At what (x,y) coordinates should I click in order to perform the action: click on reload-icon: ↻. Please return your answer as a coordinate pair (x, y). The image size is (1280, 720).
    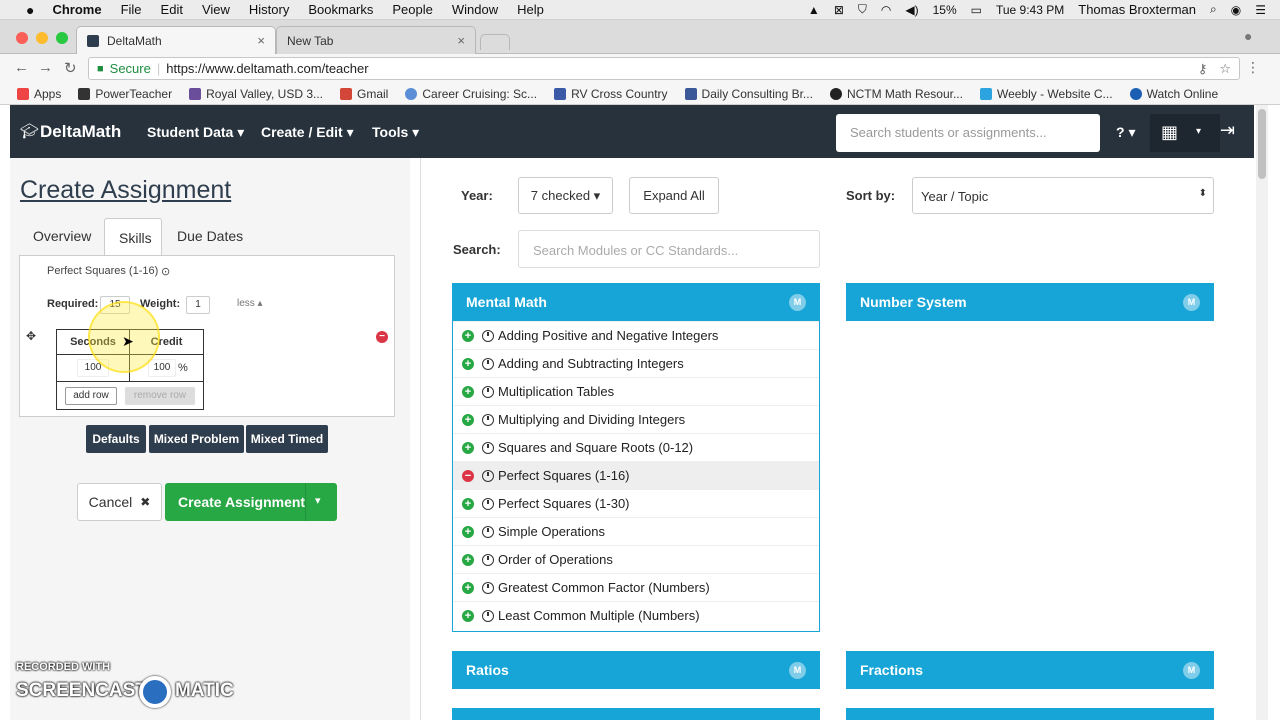
    Looking at the image, I should click on (70, 68).